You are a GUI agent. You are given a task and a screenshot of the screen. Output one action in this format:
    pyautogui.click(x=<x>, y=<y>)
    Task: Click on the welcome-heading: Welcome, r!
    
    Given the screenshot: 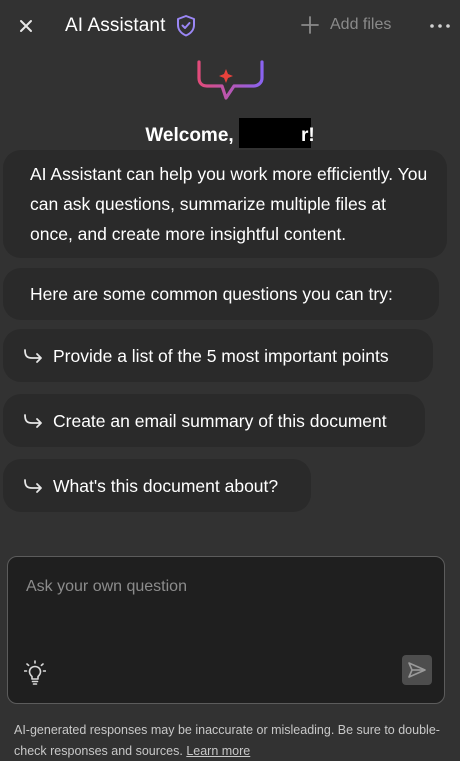 What is the action you would take?
    pyautogui.click(x=230, y=133)
    